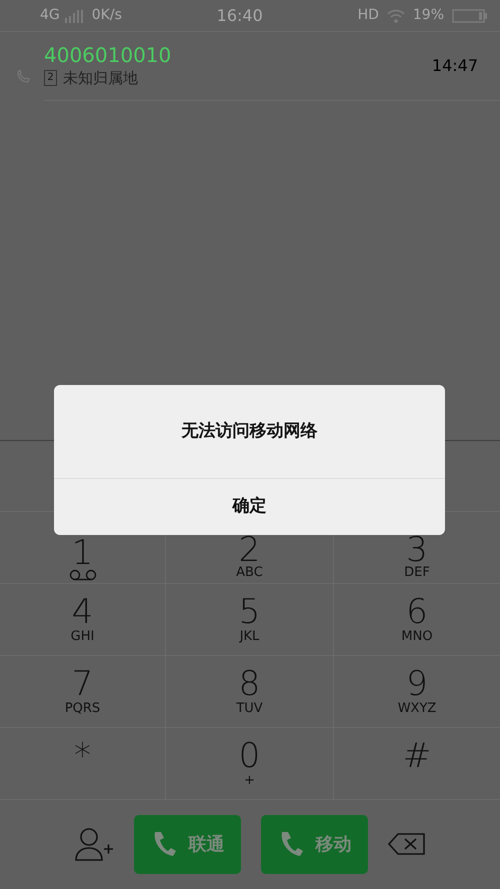 Image resolution: width=500 pixels, height=889 pixels. Describe the element at coordinates (250, 764) in the screenshot. I see `dial-key: 0 +` at that location.